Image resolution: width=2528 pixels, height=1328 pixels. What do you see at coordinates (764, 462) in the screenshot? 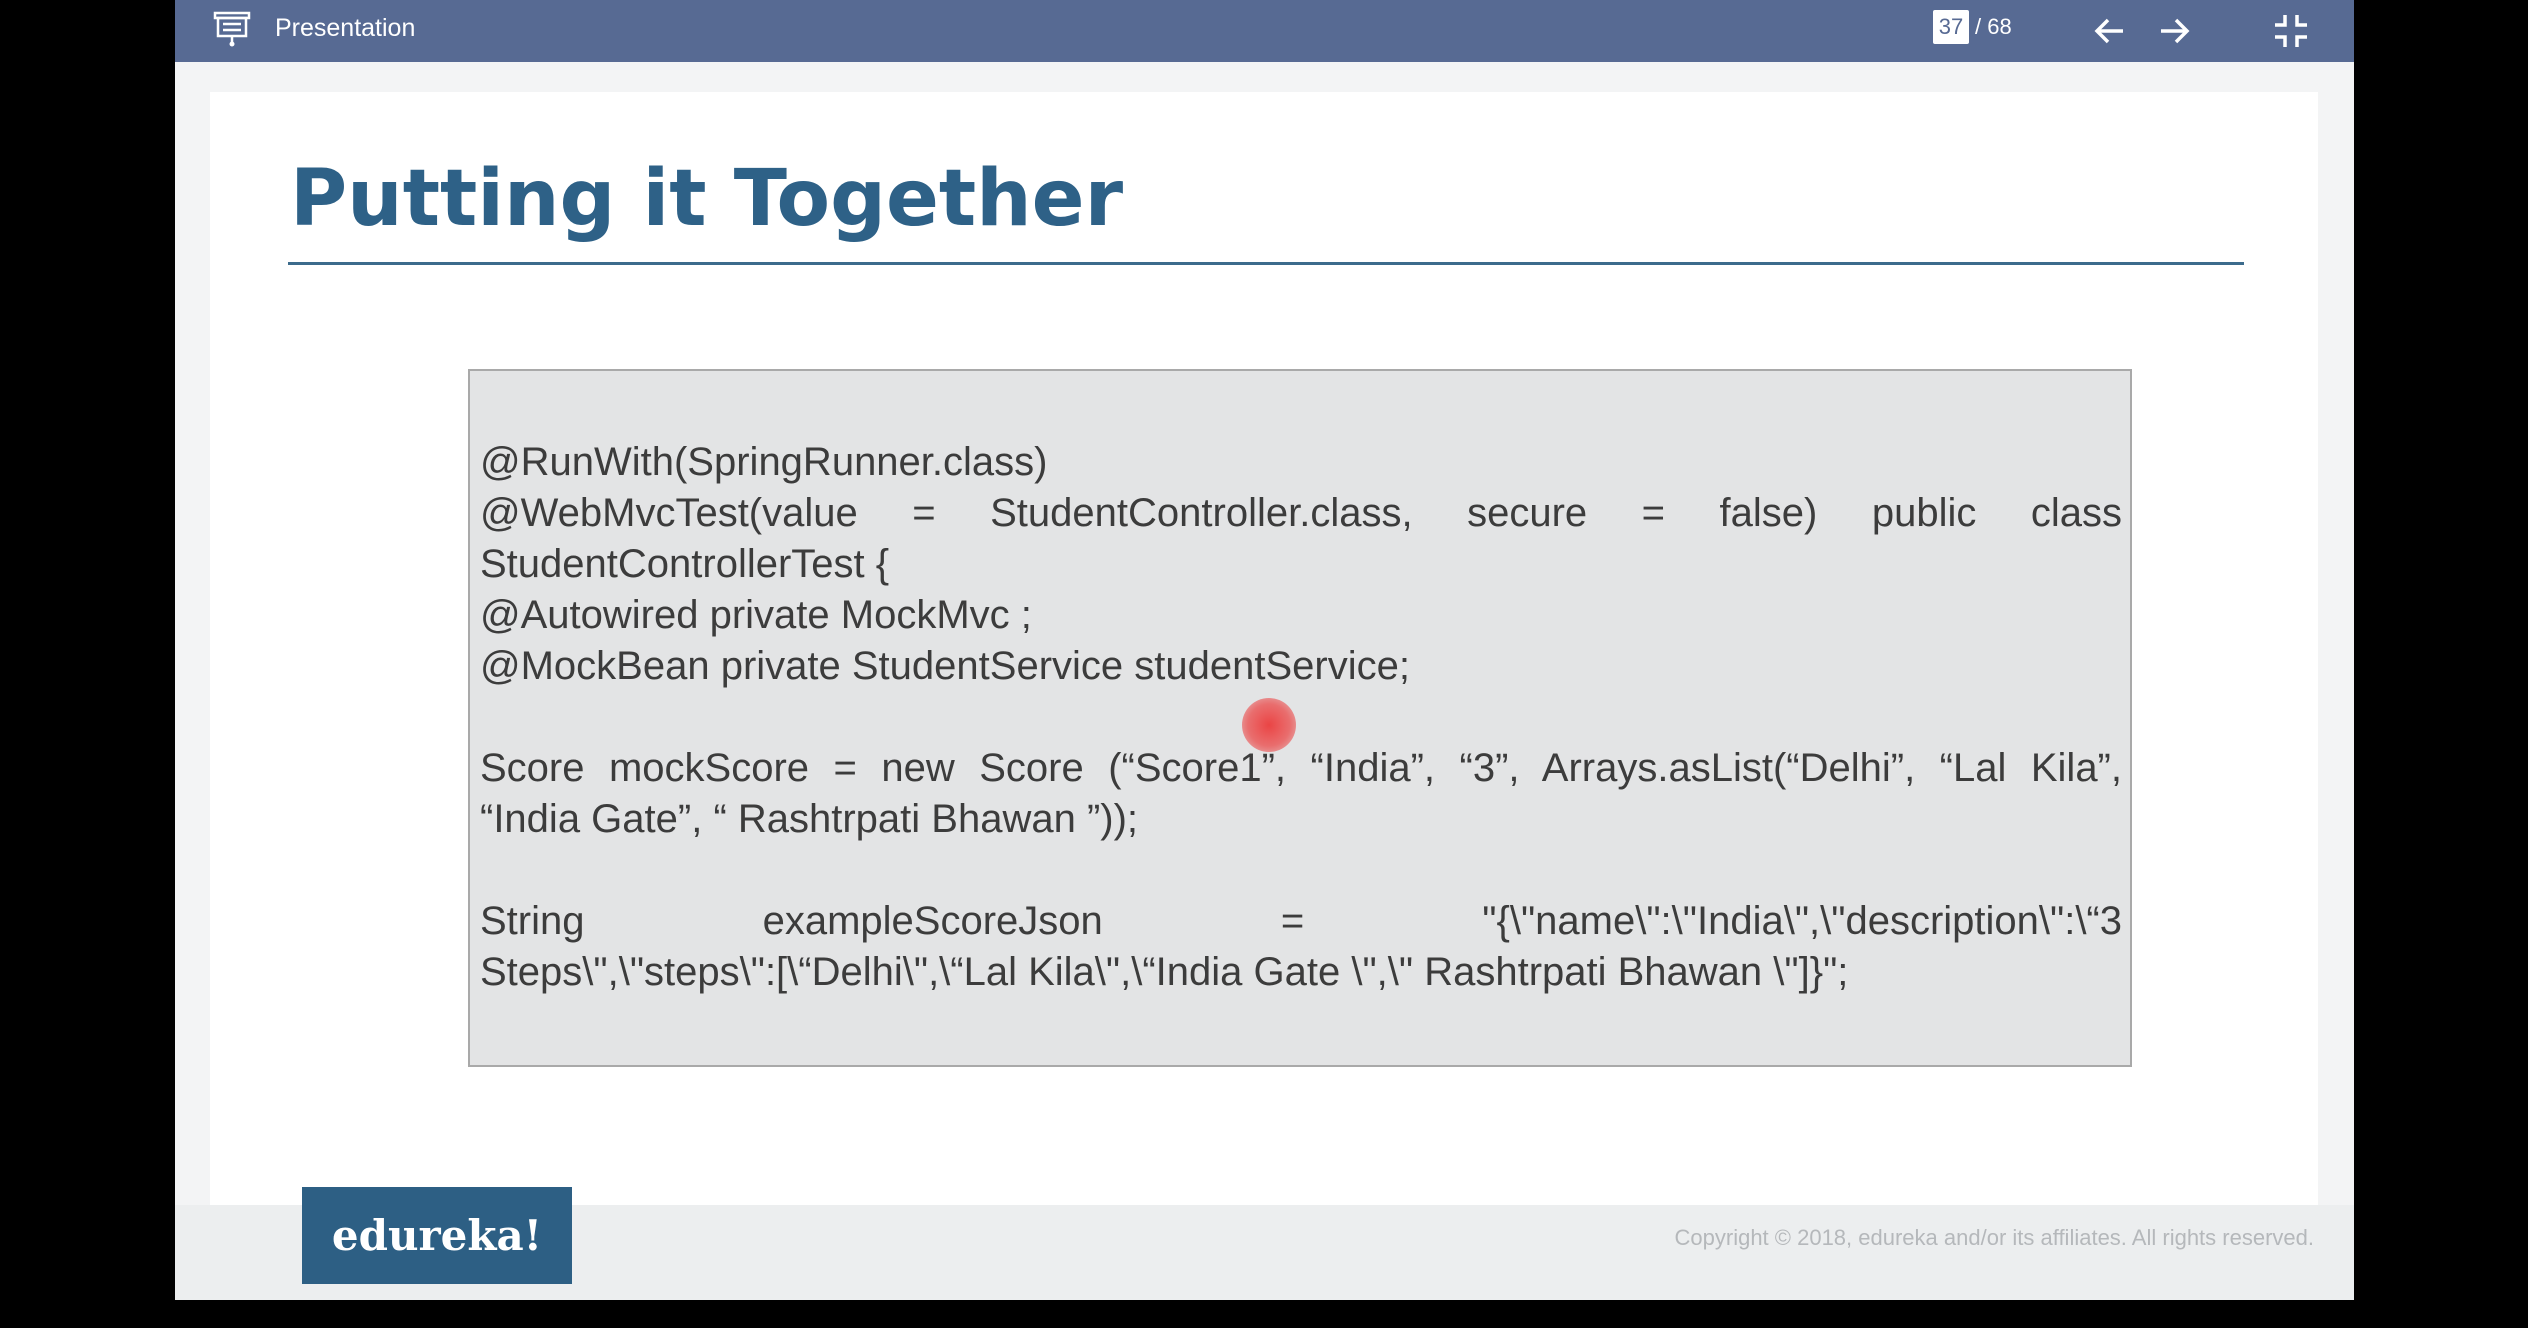
I see `code-line-1: @RunWith(SpringRunner.class)` at bounding box center [764, 462].